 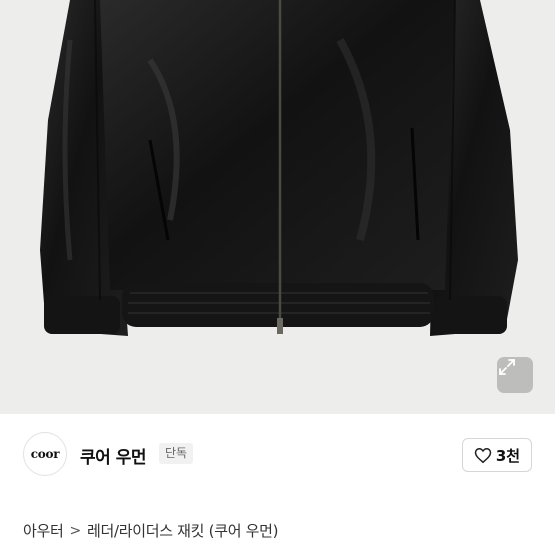 What do you see at coordinates (183, 530) in the screenshot?
I see `breadcrumb-subcategory: 레더/라이더스 재킷 (쿠어 우먼)` at bounding box center [183, 530].